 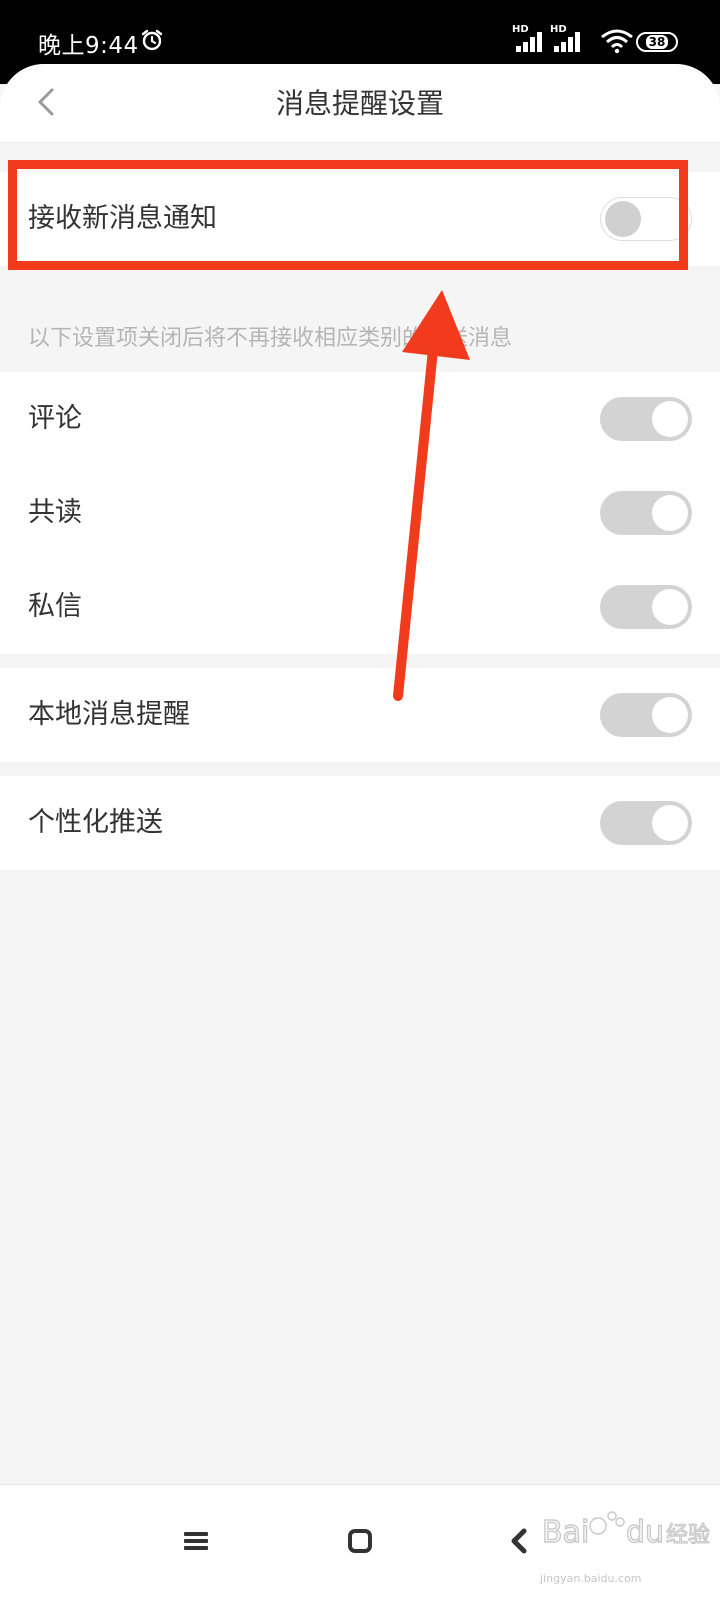 I want to click on header: 消息提醒设置, so click(x=360, y=103).